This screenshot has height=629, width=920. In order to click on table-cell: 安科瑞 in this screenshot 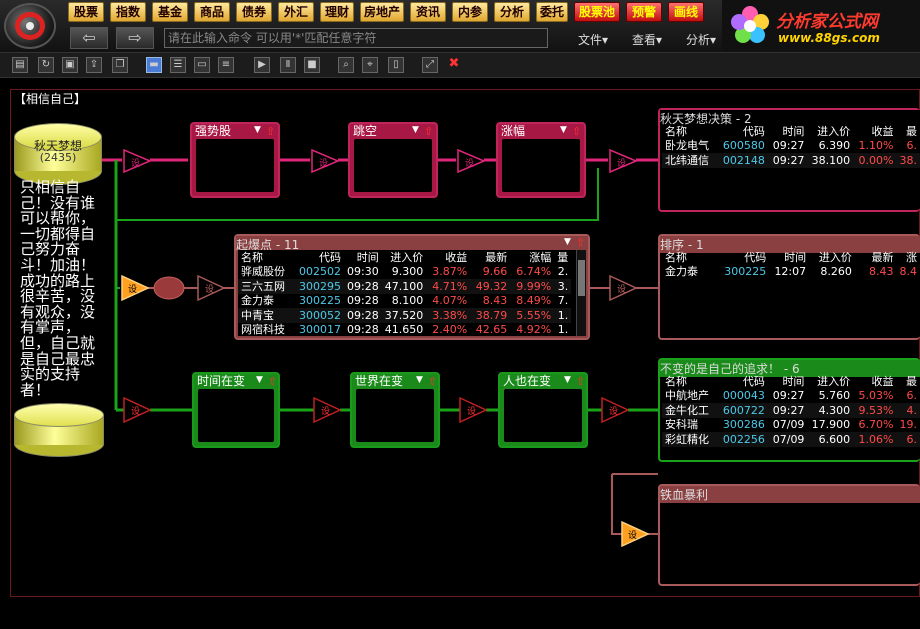, I will do `click(681, 425)`.